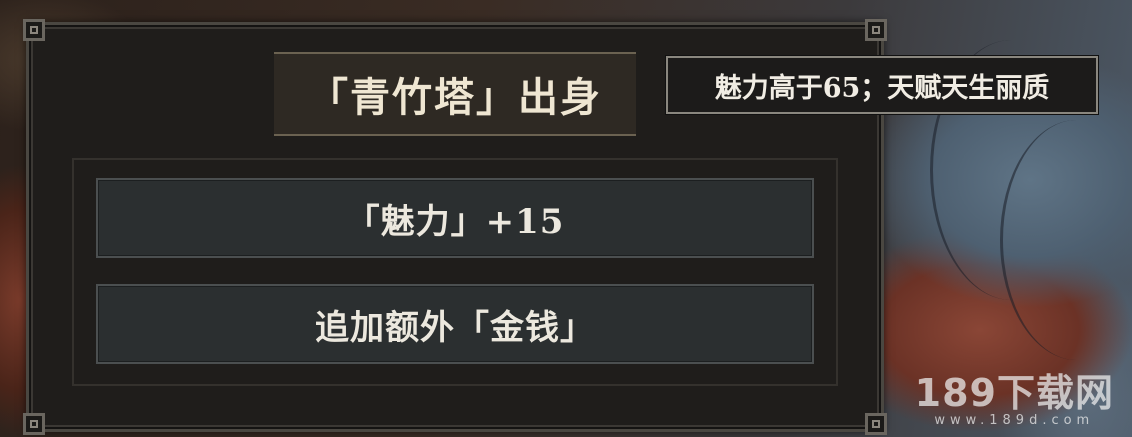  Describe the element at coordinates (882, 88) in the screenshot. I see `tooltip-text: 魅力高于65；天赋天生丽质` at that location.